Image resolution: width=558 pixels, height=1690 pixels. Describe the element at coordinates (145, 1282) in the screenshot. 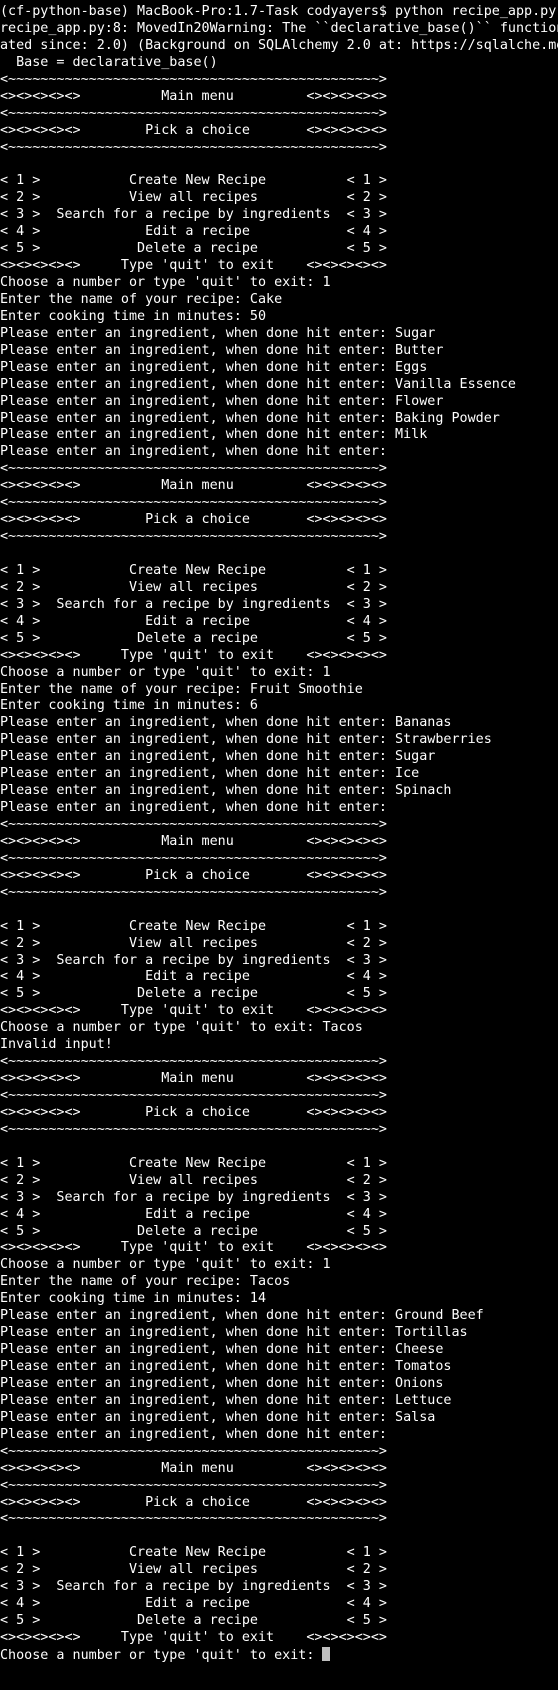

I see `terminal-line: Enter the name of your recipe: Tacos` at that location.